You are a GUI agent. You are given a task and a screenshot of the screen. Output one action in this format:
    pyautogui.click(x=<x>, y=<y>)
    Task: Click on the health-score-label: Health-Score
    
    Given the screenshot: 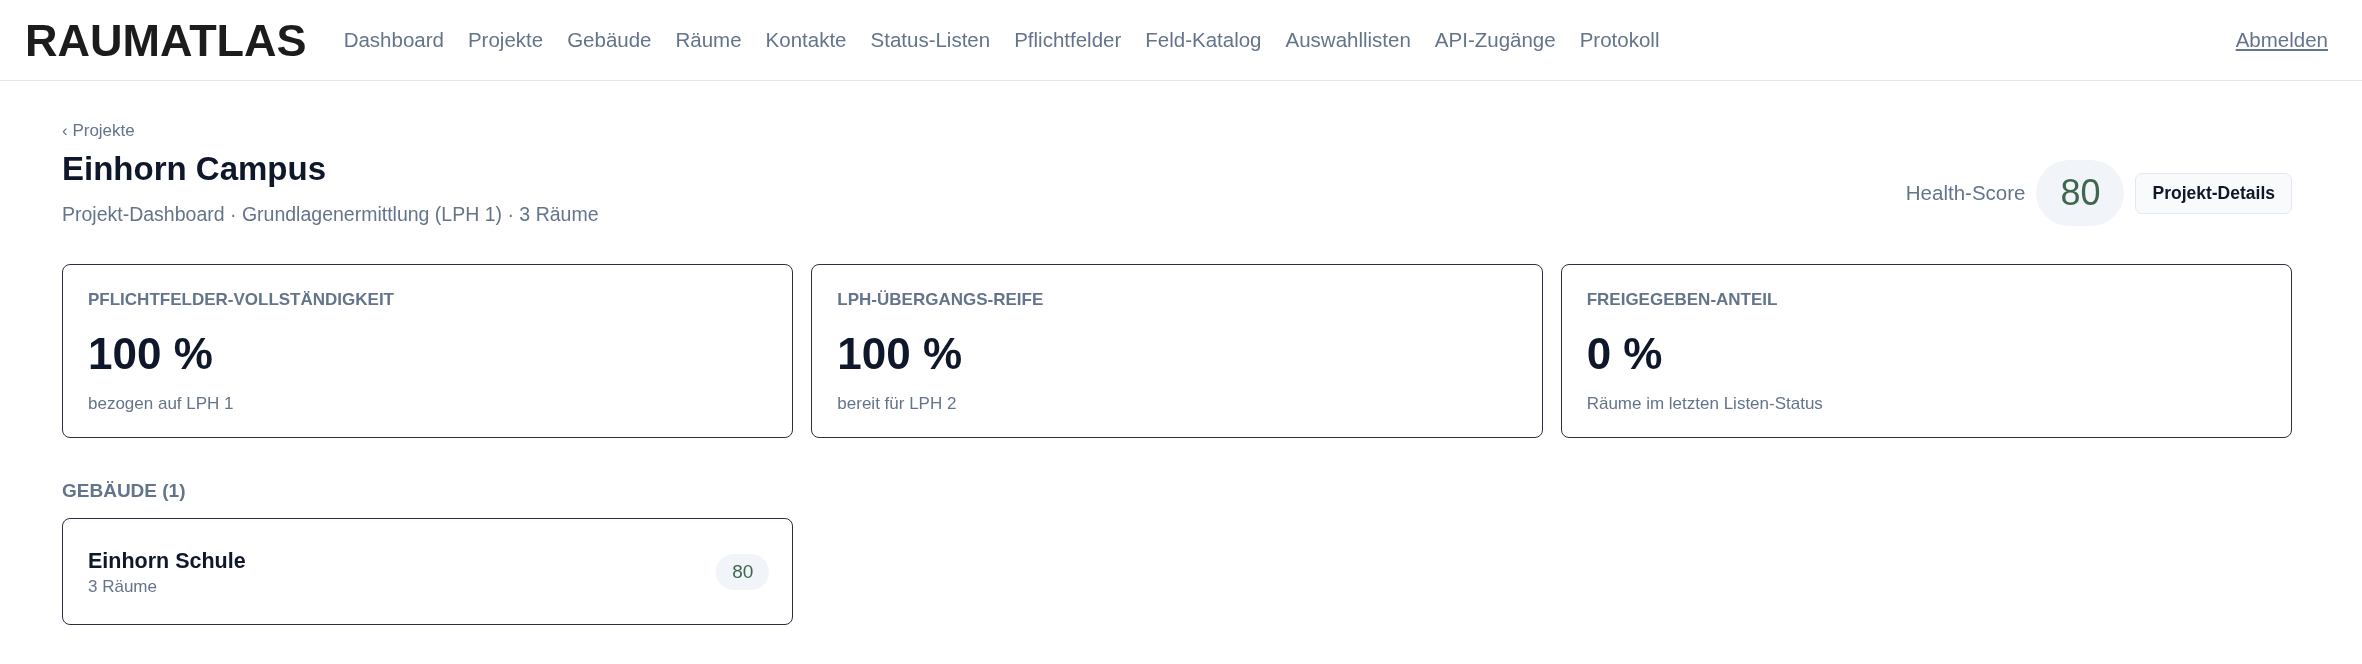 What is the action you would take?
    pyautogui.click(x=1965, y=193)
    